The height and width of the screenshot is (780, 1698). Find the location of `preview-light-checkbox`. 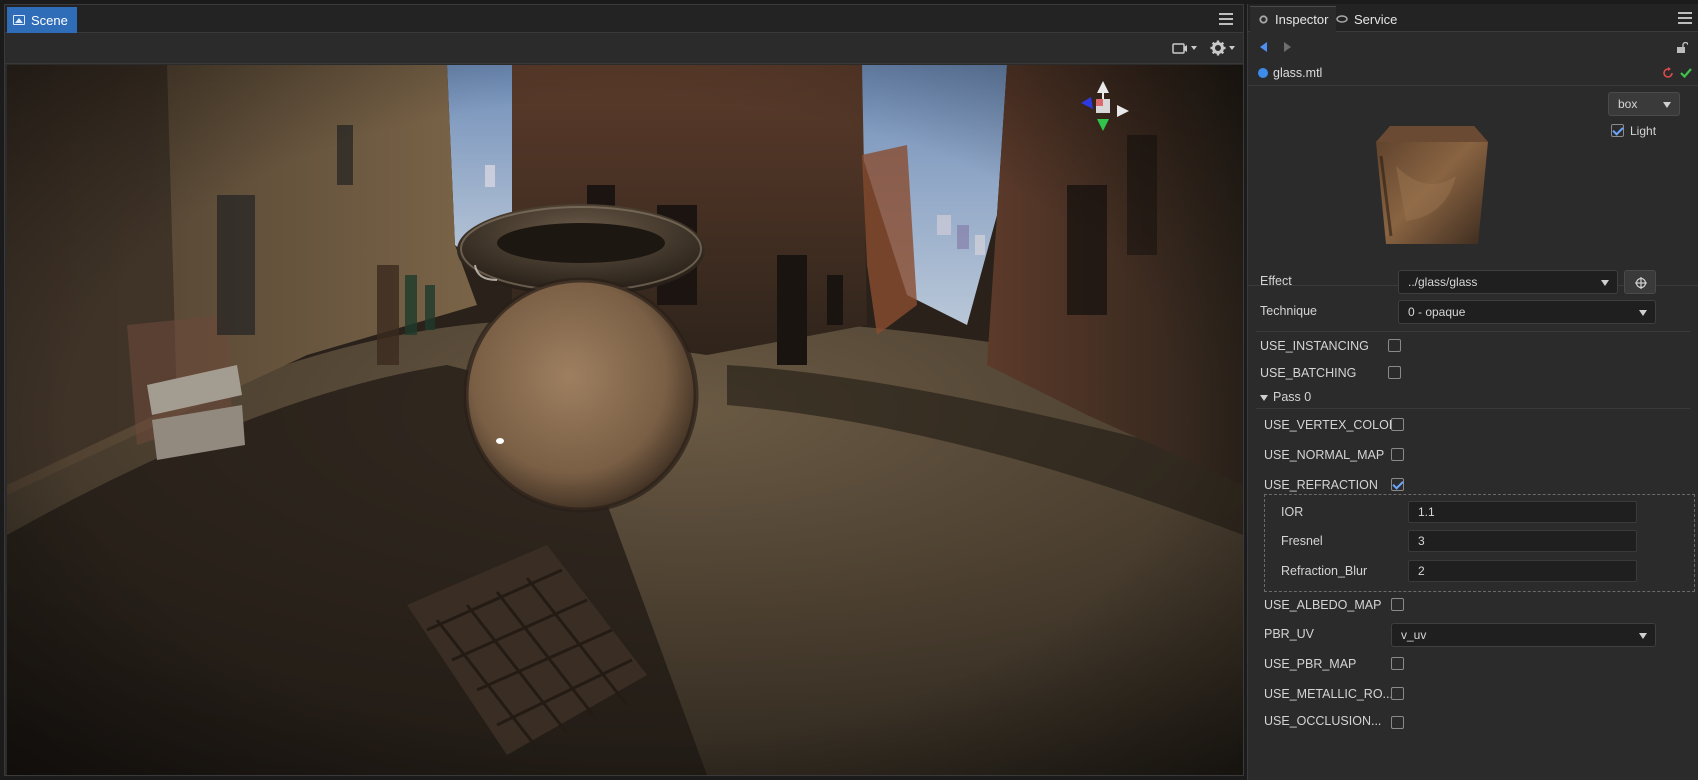

preview-light-checkbox is located at coordinates (1617, 130).